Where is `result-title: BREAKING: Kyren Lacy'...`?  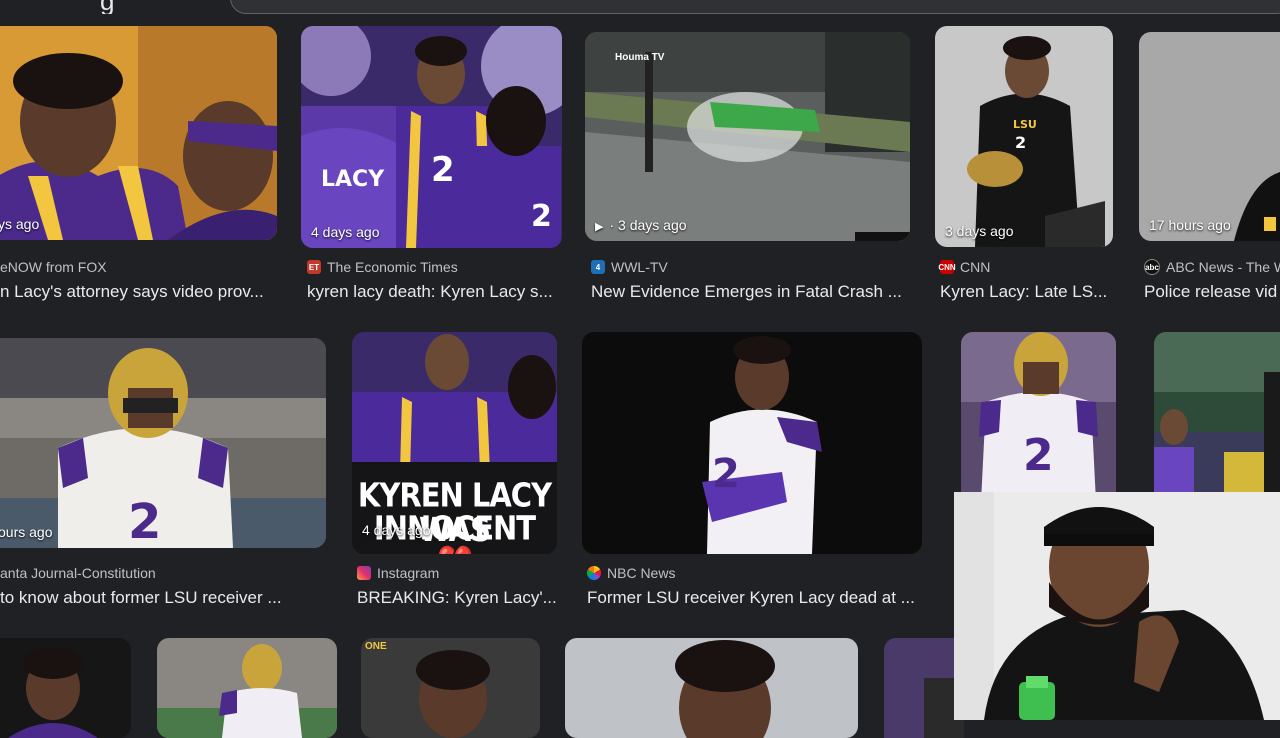 result-title: BREAKING: Kyren Lacy'... is located at coordinates (457, 598).